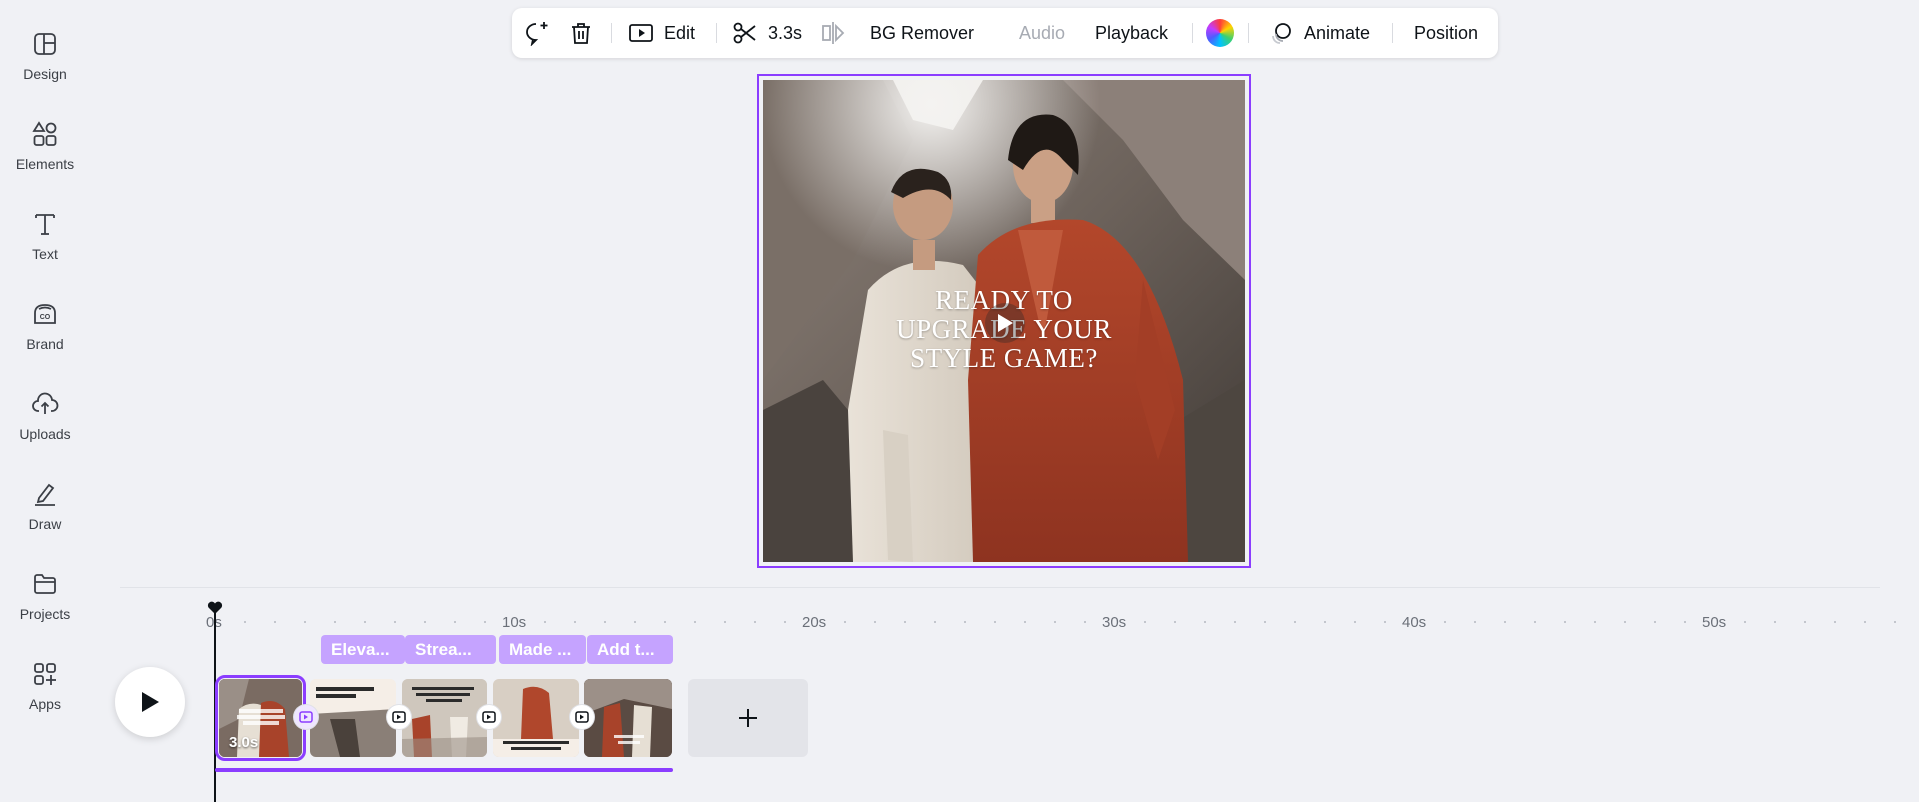 This screenshot has height=802, width=1919. Describe the element at coordinates (45, 74) in the screenshot. I see `sidebar-item-label: Design` at that location.